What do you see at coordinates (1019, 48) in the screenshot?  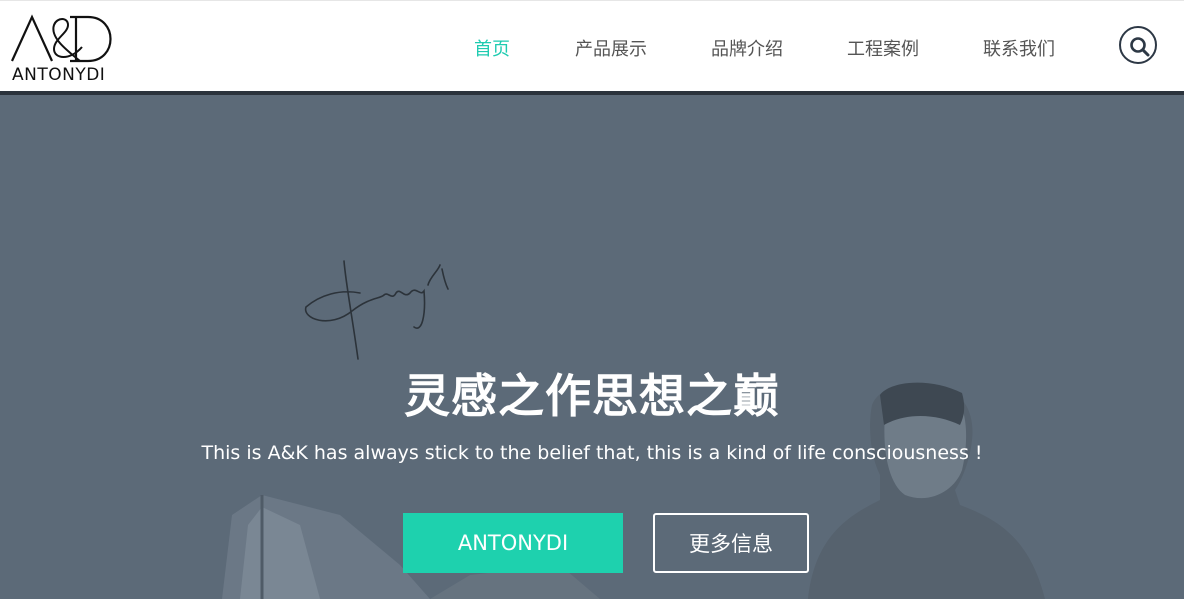 I see `nav-item-contact: 联系我们` at bounding box center [1019, 48].